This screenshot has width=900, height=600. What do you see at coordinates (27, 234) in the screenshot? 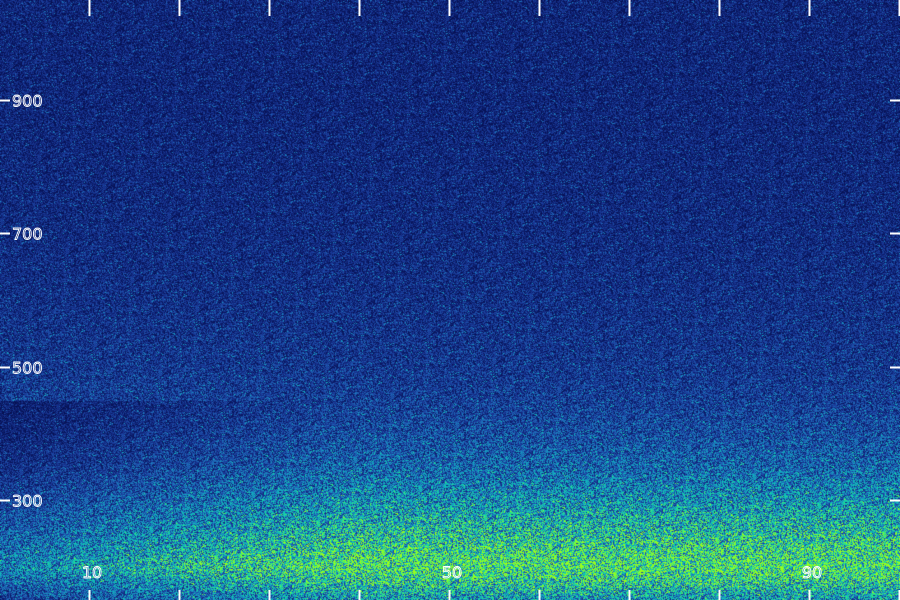
I see `y-tick-label: 700` at bounding box center [27, 234].